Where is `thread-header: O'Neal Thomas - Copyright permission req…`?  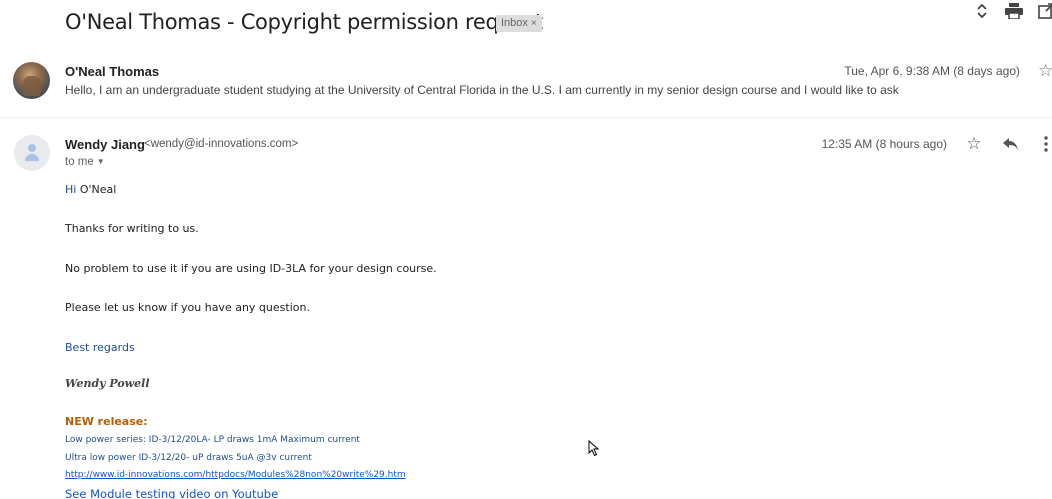 thread-header: O'Neal Thomas - Copyright permission req… is located at coordinates (526, 24).